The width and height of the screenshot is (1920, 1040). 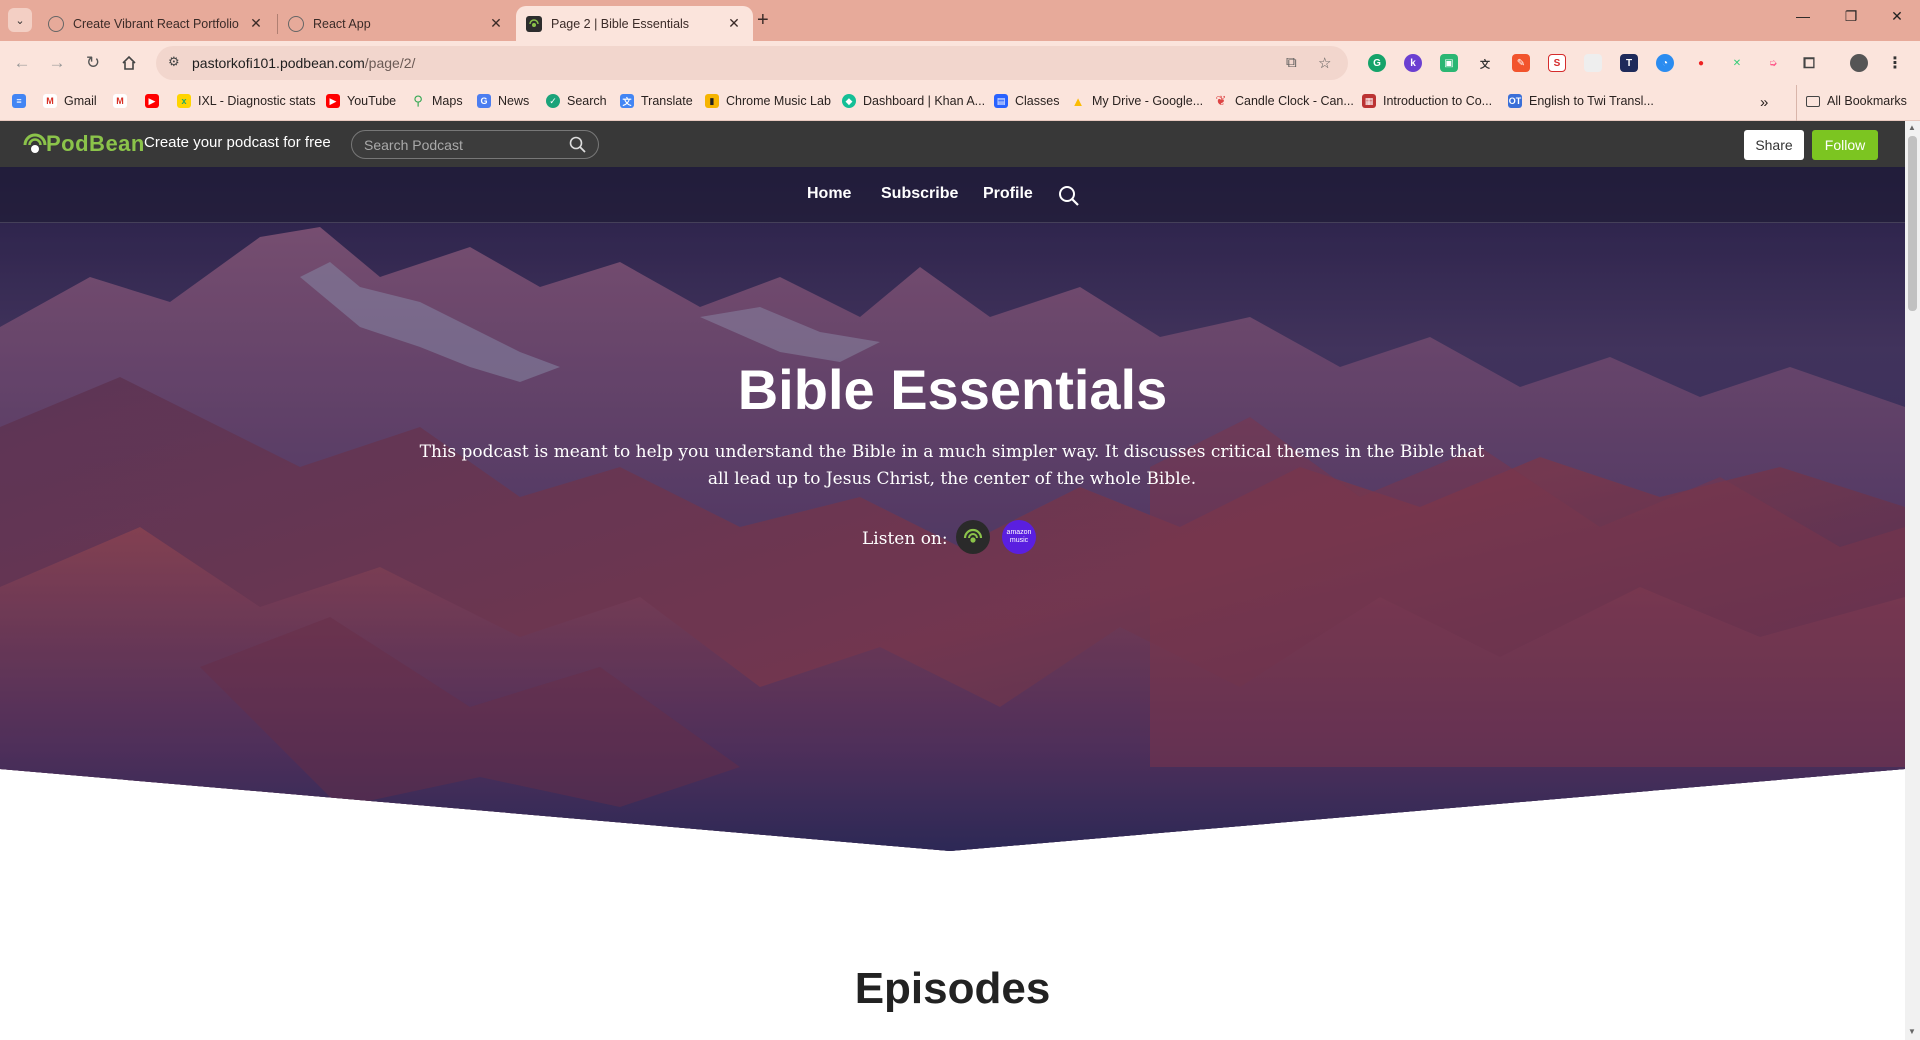 What do you see at coordinates (1856, 101) in the screenshot?
I see `all-bookmarks-button: All Bookmarks` at bounding box center [1856, 101].